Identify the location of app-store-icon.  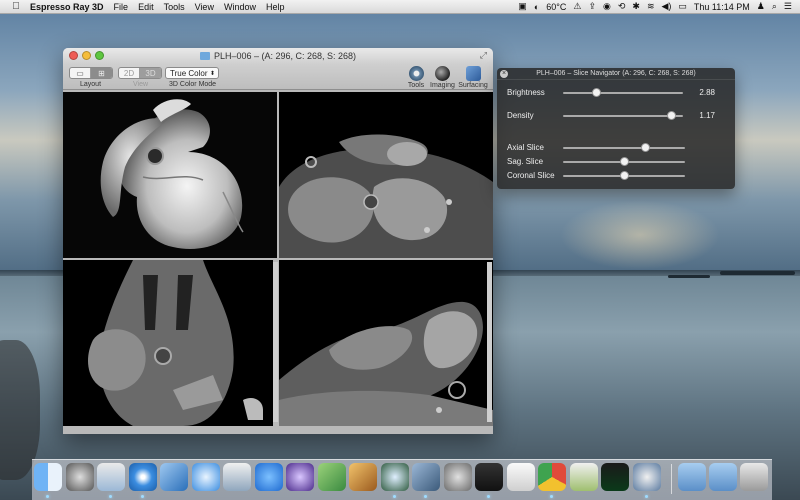
(268, 477).